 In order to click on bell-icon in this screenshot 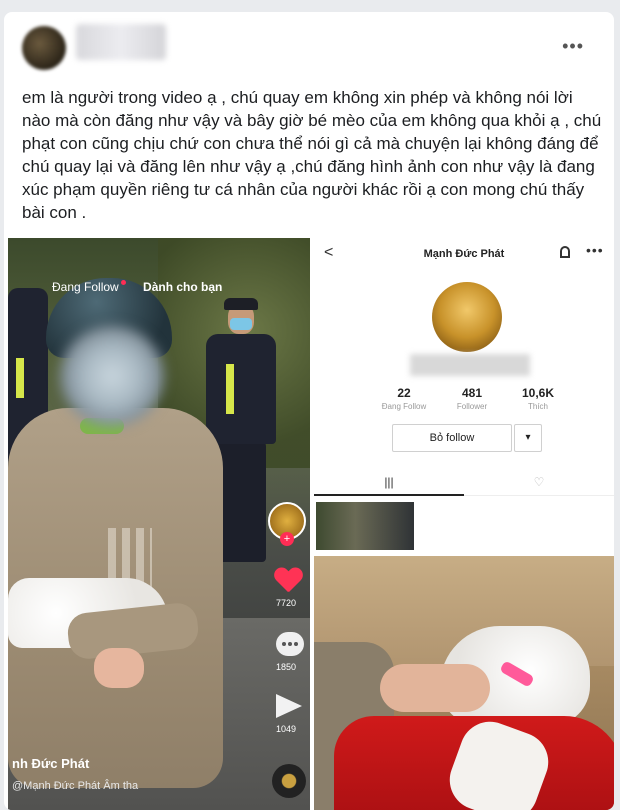, I will do `click(565, 252)`.